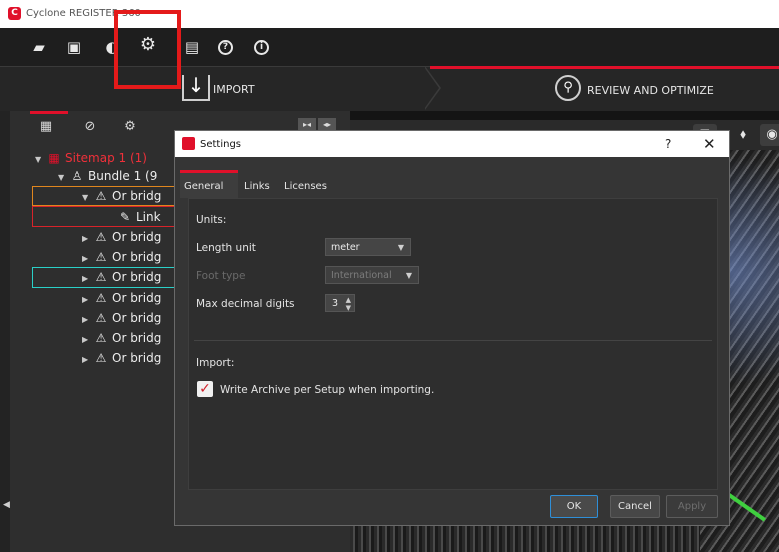  Describe the element at coordinates (257, 186) in the screenshot. I see `tab-links: Links` at that location.